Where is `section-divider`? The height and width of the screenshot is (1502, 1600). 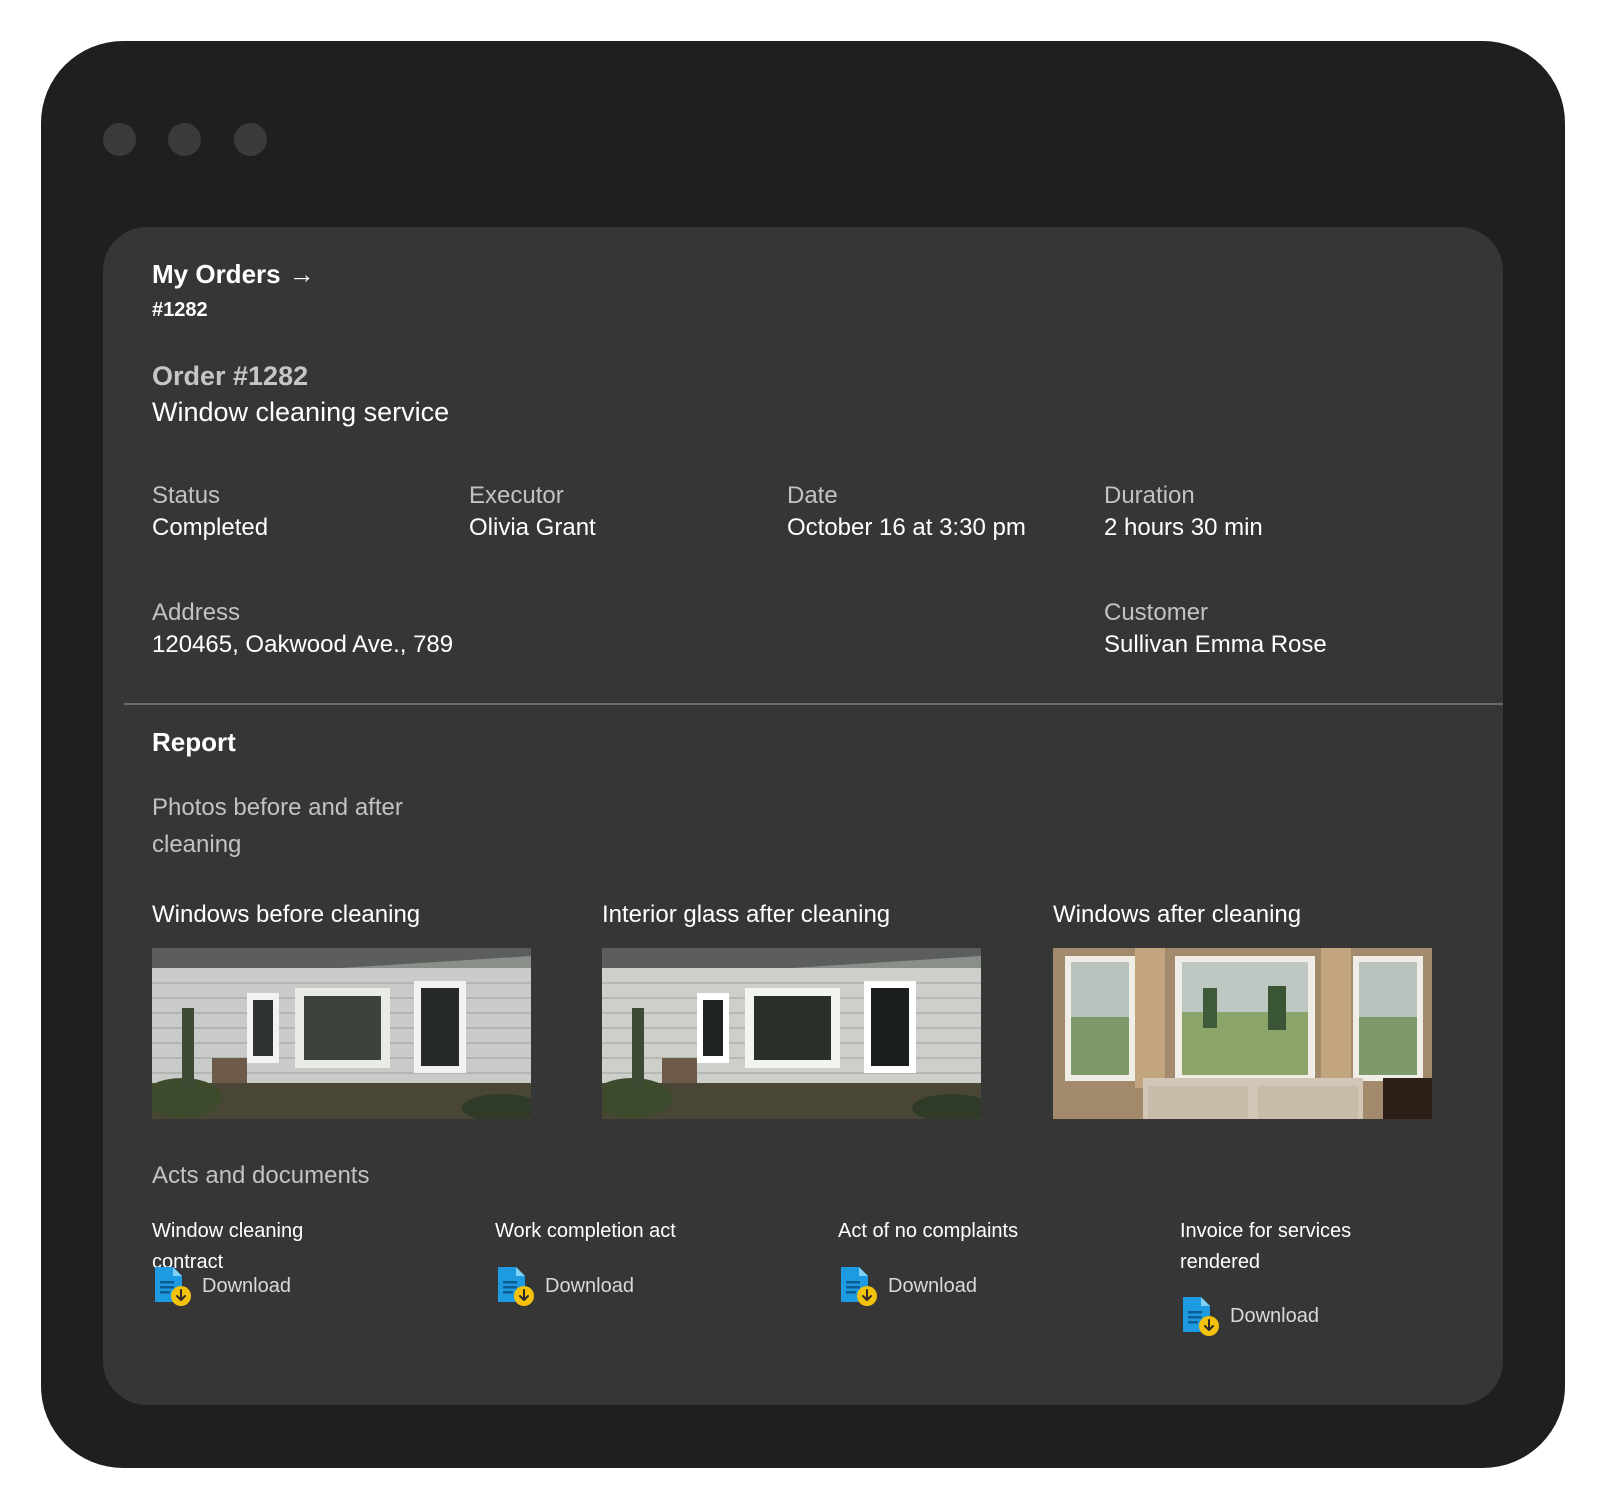 section-divider is located at coordinates (813, 704).